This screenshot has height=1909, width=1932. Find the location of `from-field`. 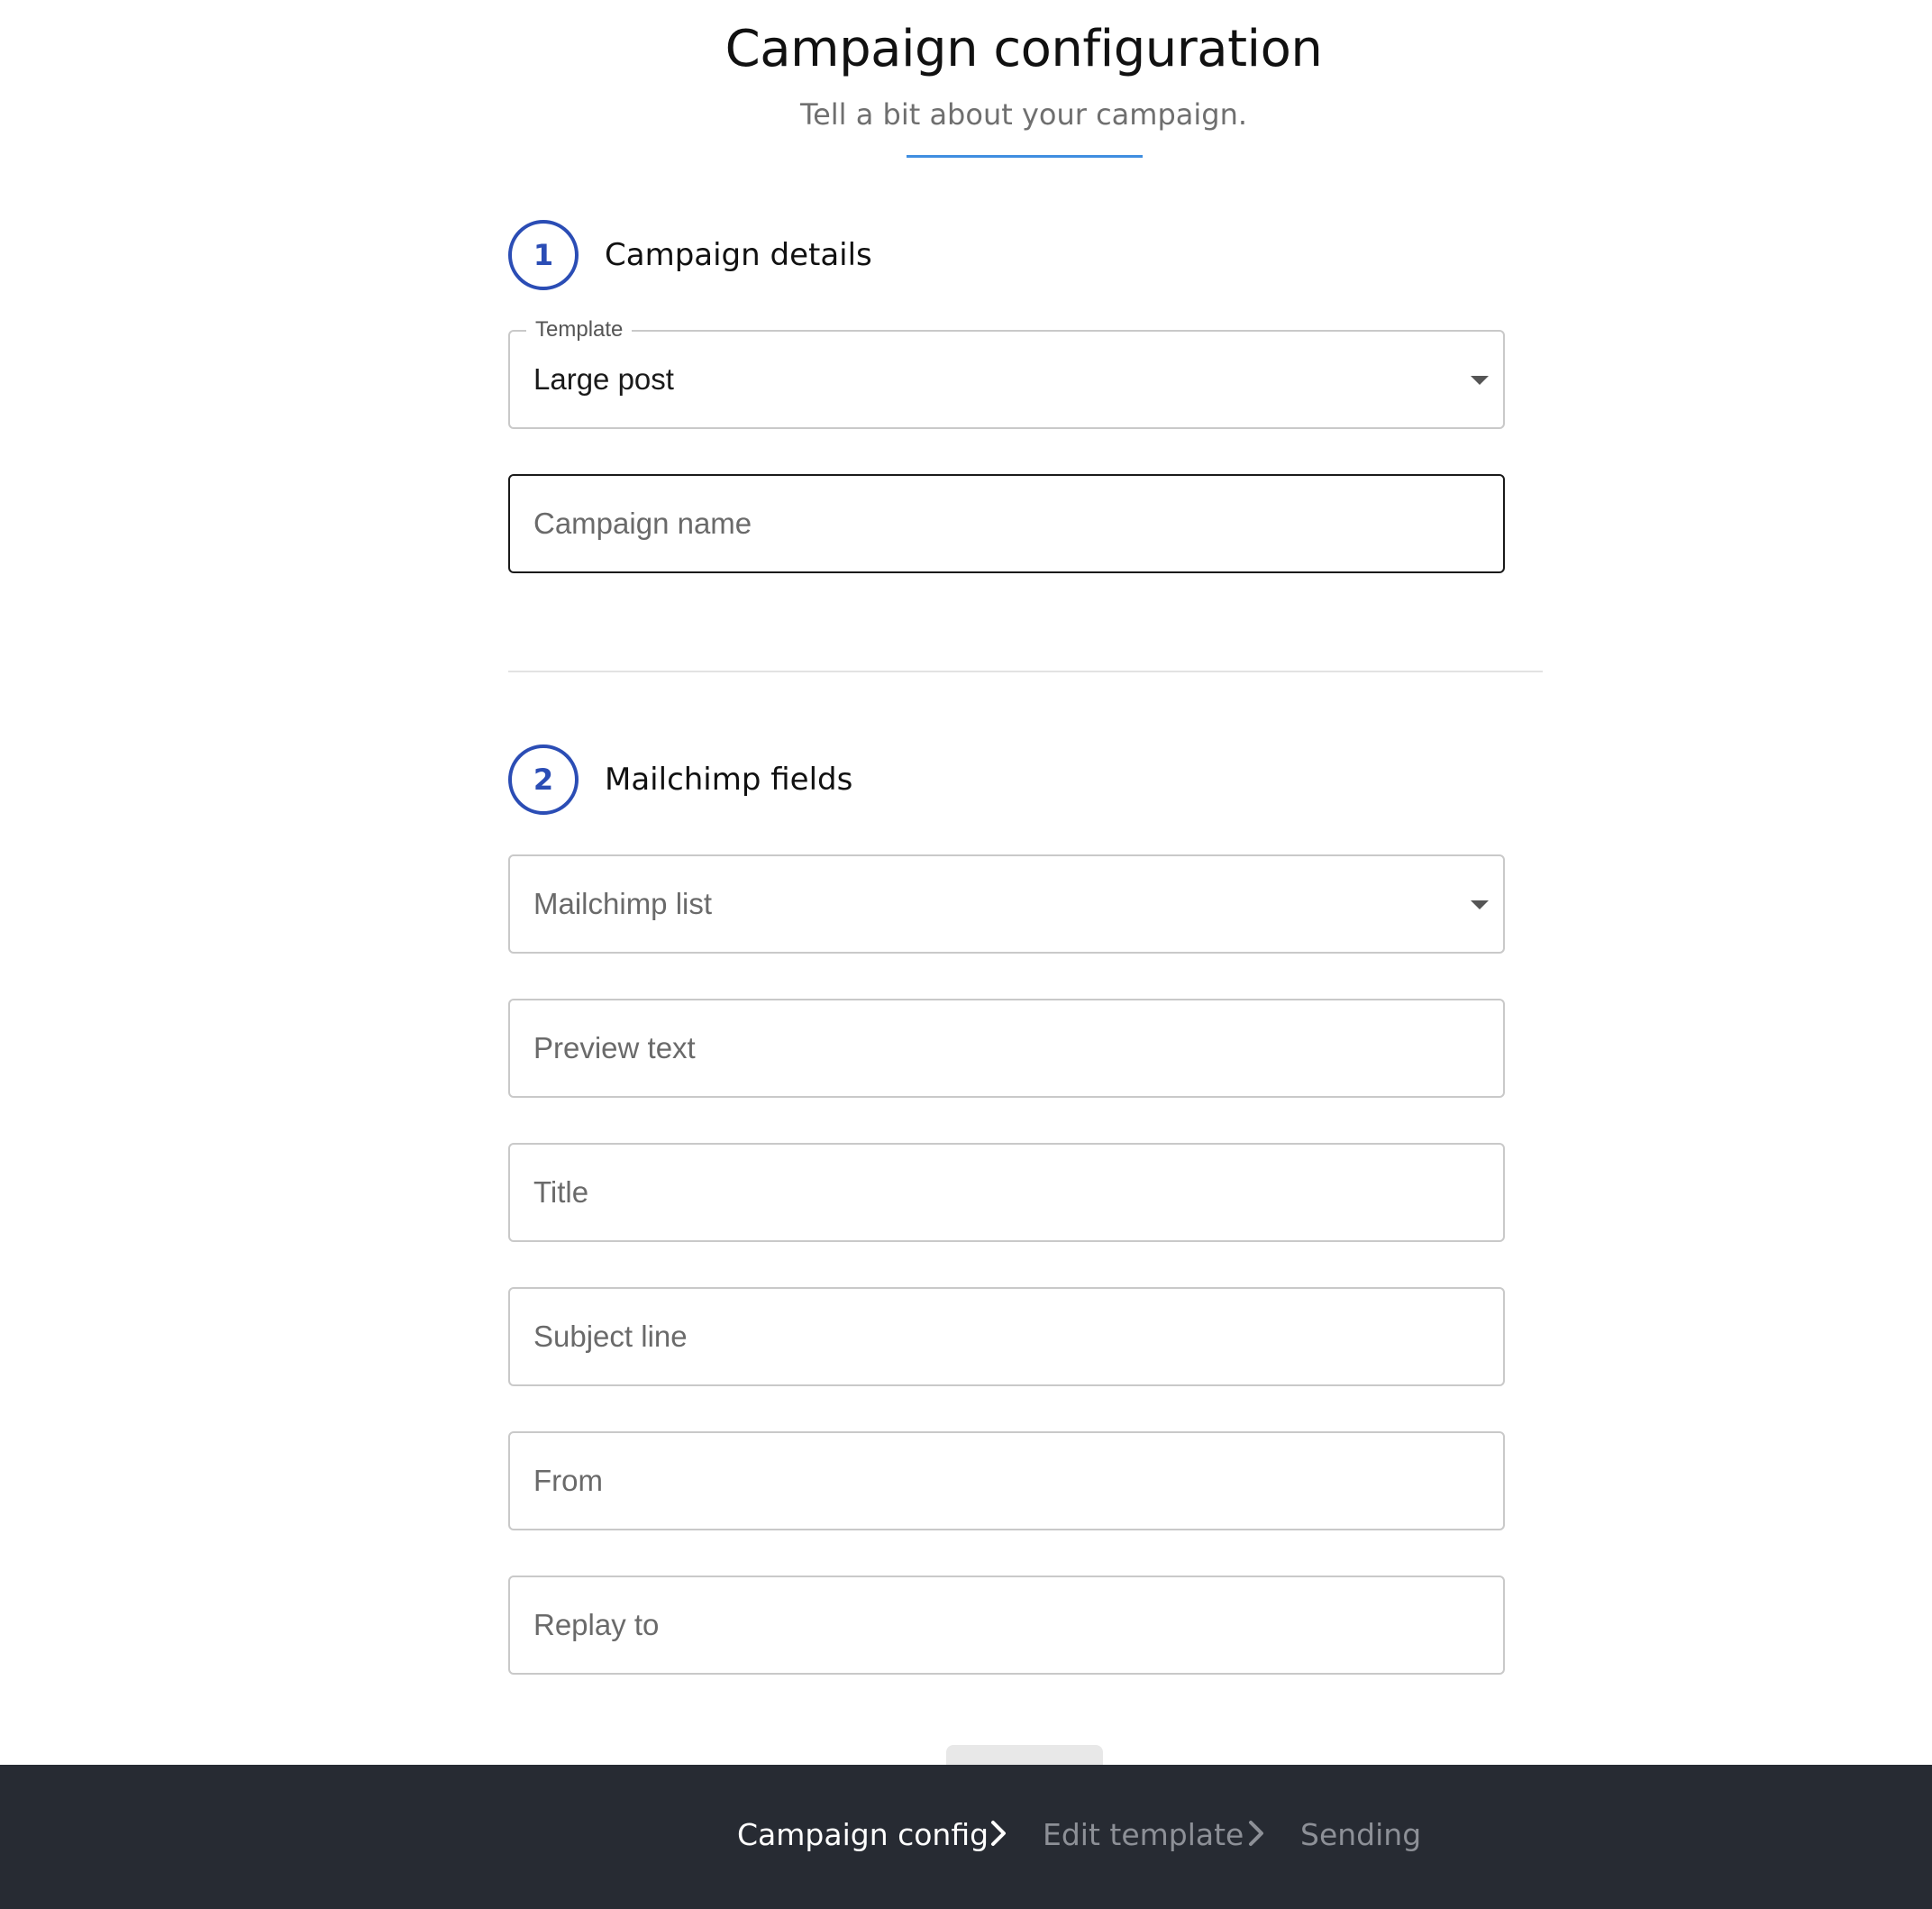

from-field is located at coordinates (1006, 1481).